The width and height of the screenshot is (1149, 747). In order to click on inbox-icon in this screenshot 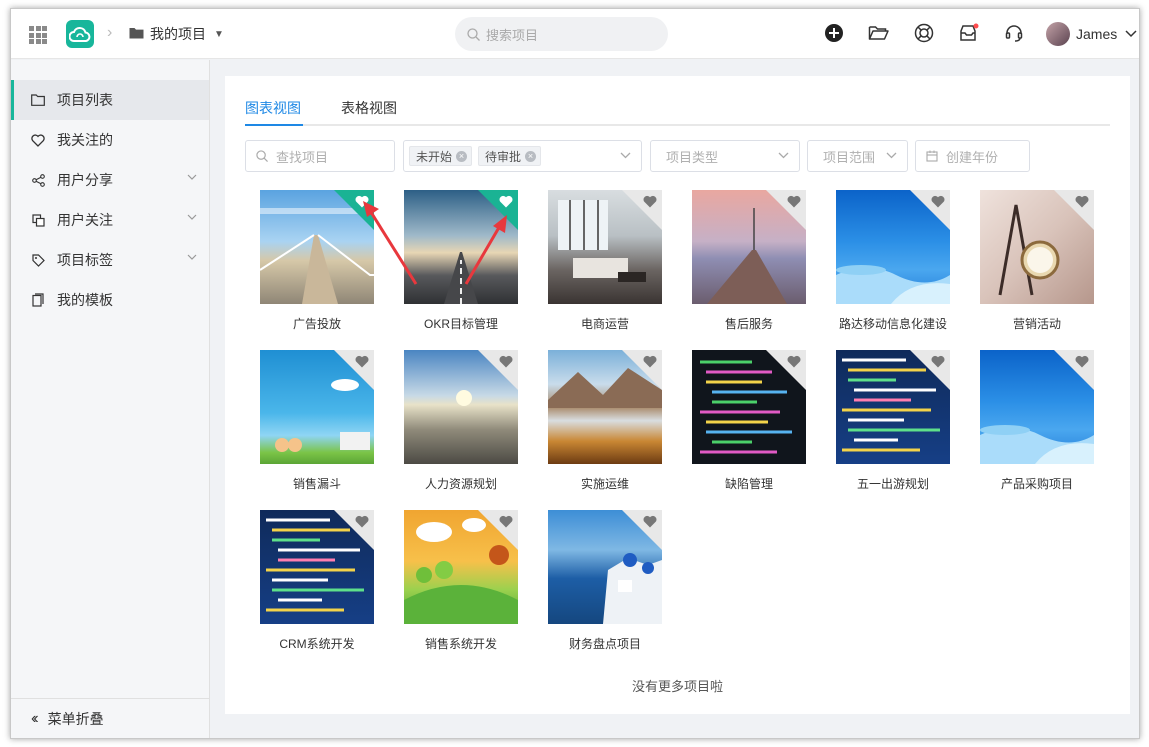, I will do `click(969, 34)`.